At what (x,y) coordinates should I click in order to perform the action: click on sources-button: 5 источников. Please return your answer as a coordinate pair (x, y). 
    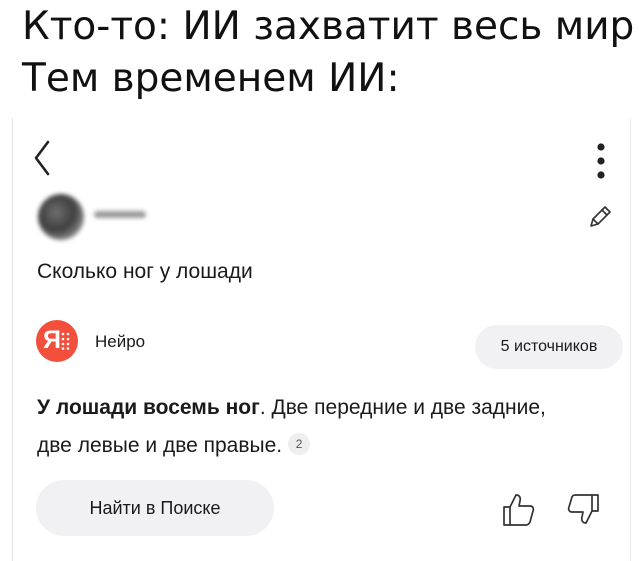
    Looking at the image, I should click on (549, 347).